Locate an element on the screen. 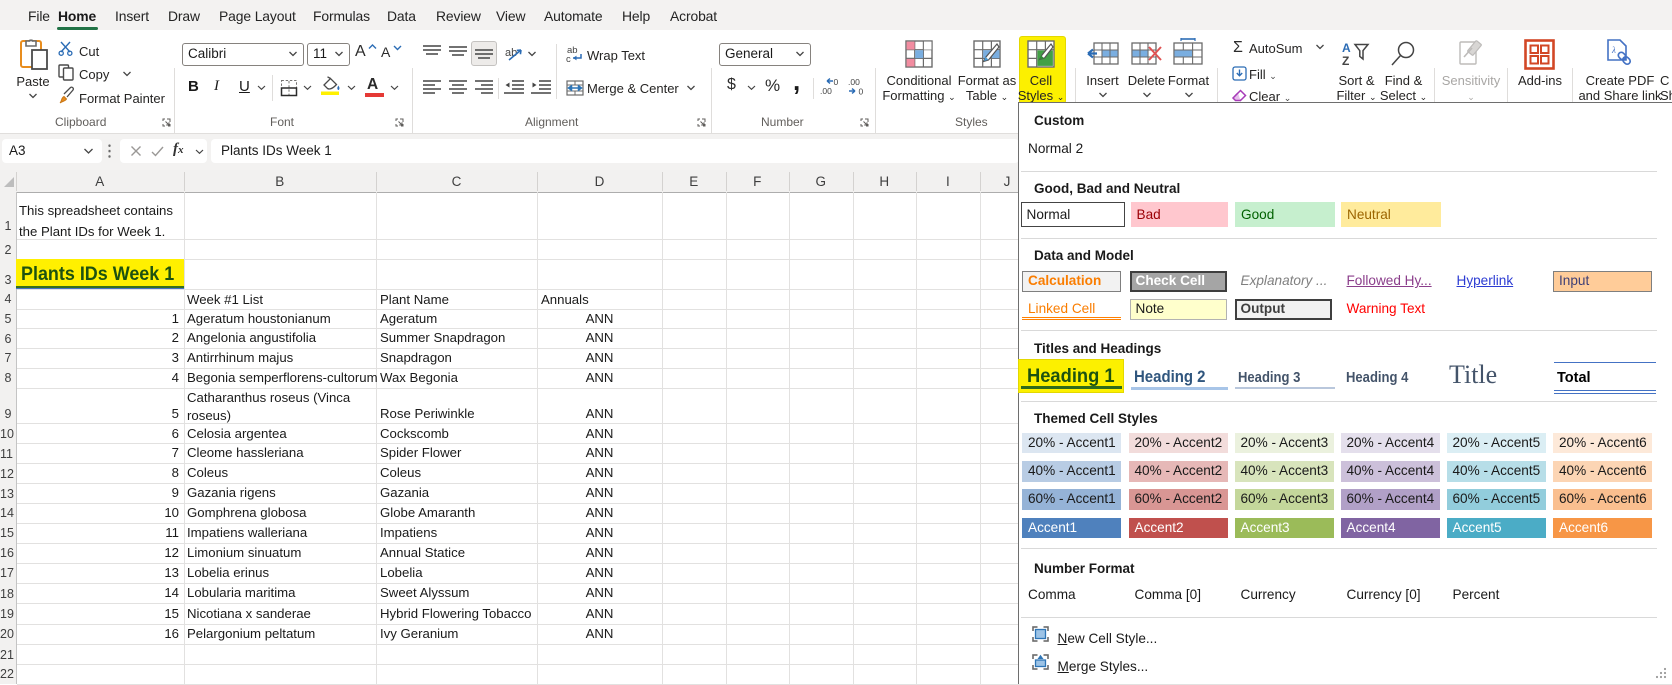 The height and width of the screenshot is (685, 1672). svg-text: c is located at coordinates (568, 59).